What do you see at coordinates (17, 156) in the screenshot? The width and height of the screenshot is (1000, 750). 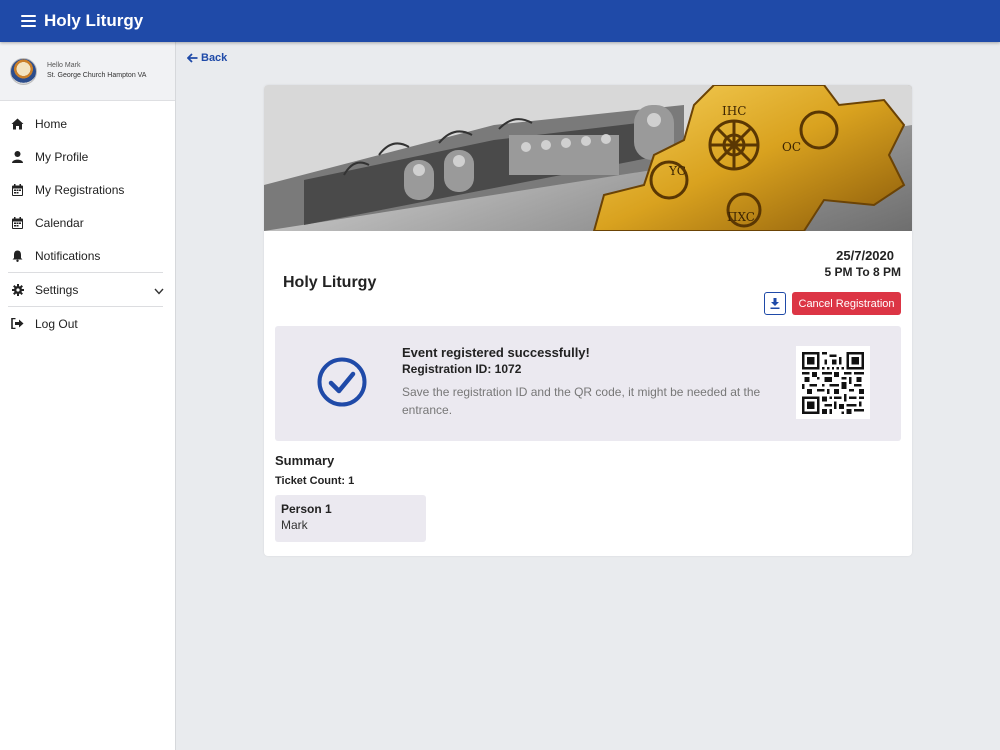 I see `user-icon` at bounding box center [17, 156].